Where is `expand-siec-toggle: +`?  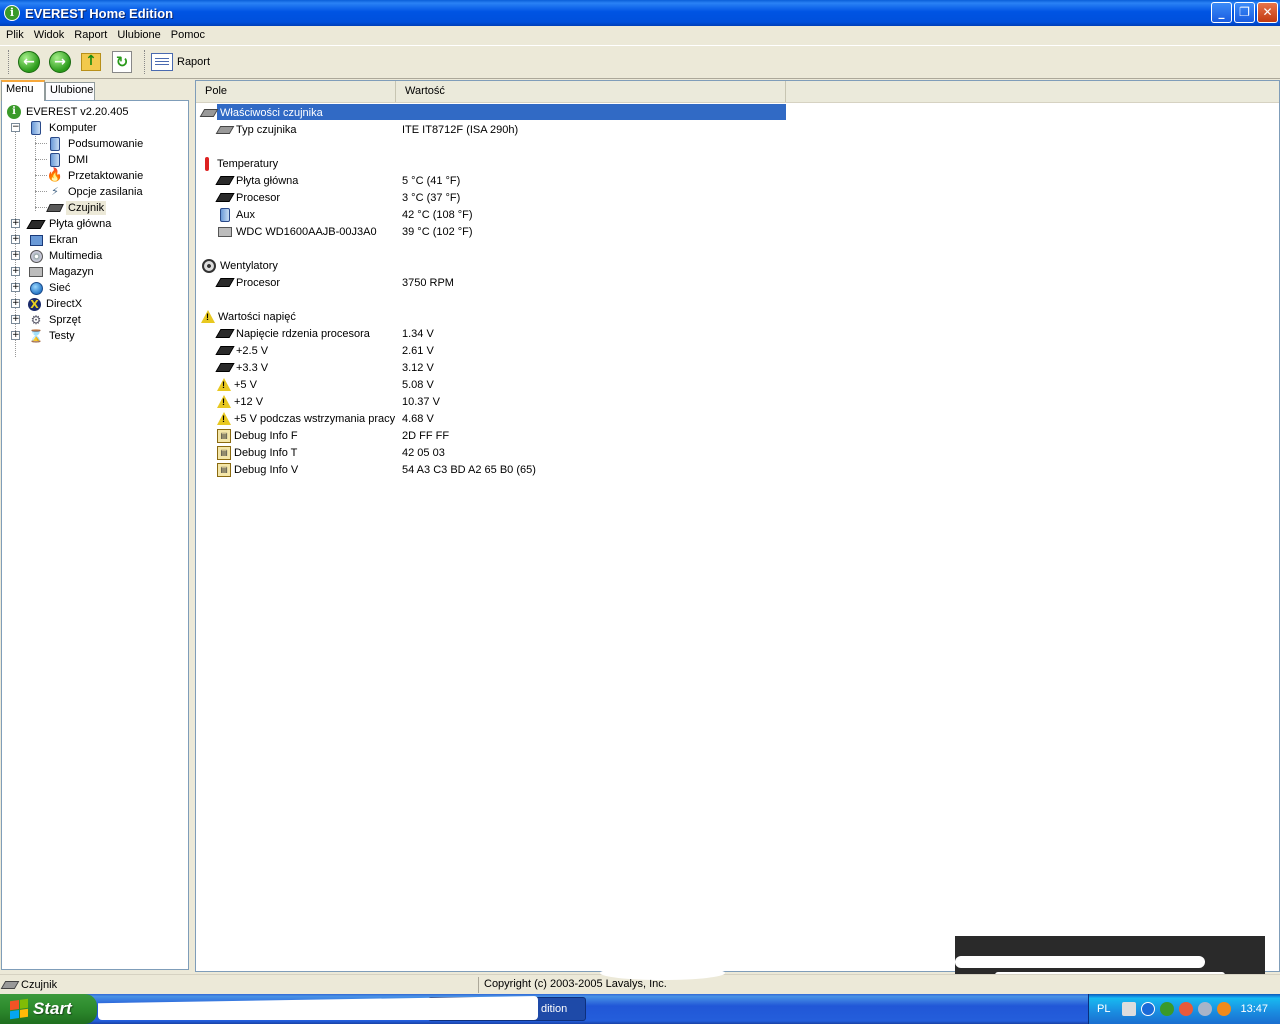
expand-siec-toggle: + is located at coordinates (15, 287).